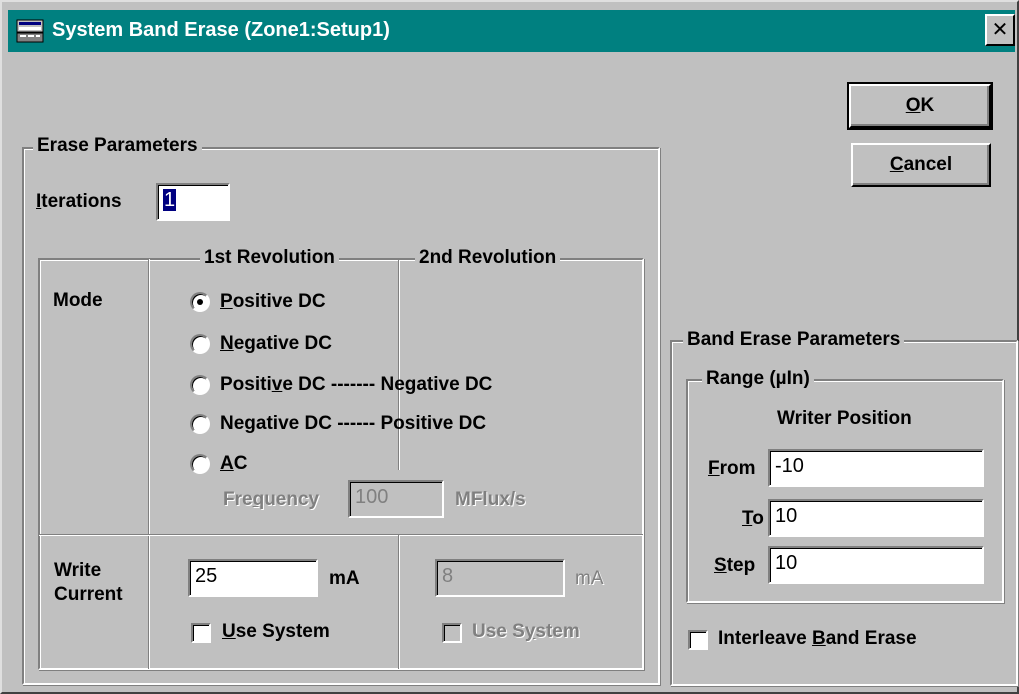 This screenshot has height=694, width=1019. Describe the element at coordinates (200, 344) in the screenshot. I see `mode-radio-negative-dc` at that location.